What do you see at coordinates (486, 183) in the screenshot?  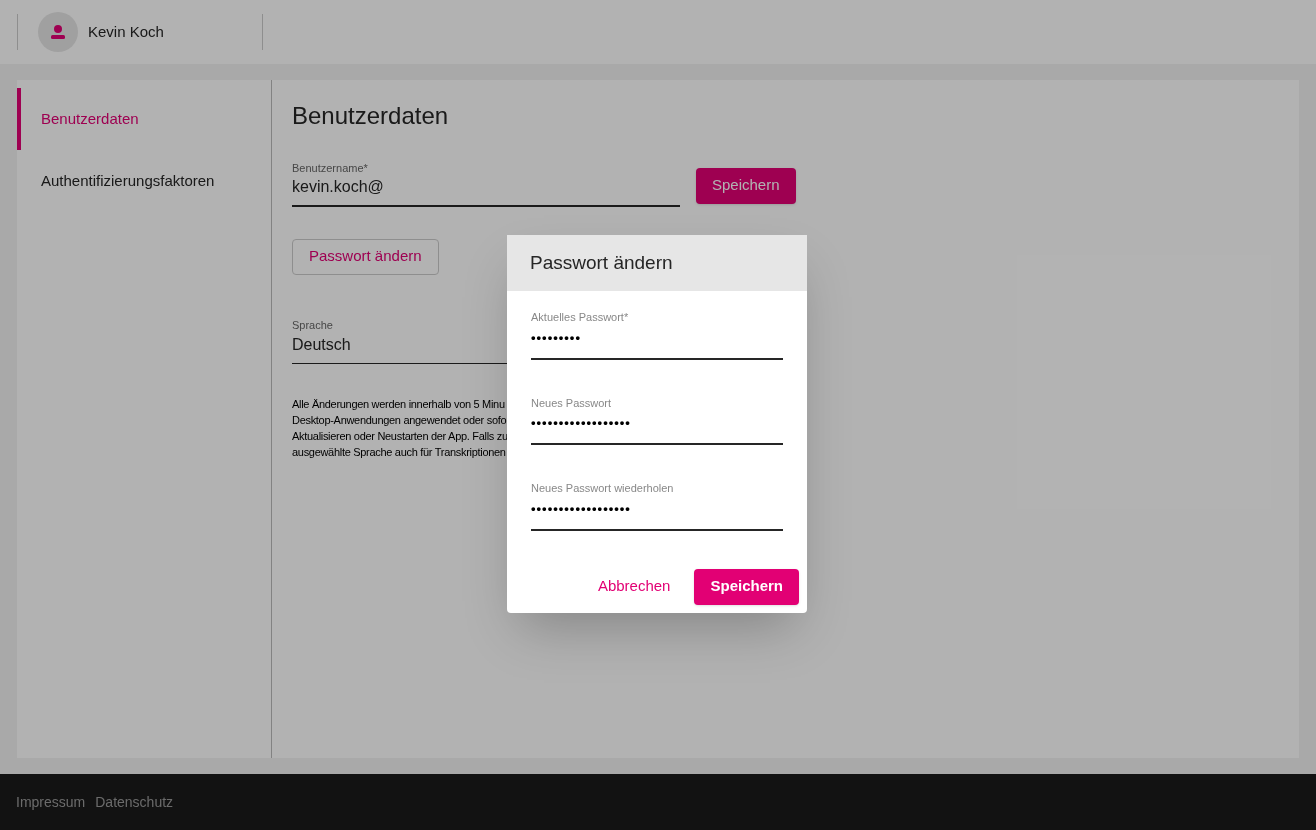 I see `username-field: Benutzername* kevin.koch@` at bounding box center [486, 183].